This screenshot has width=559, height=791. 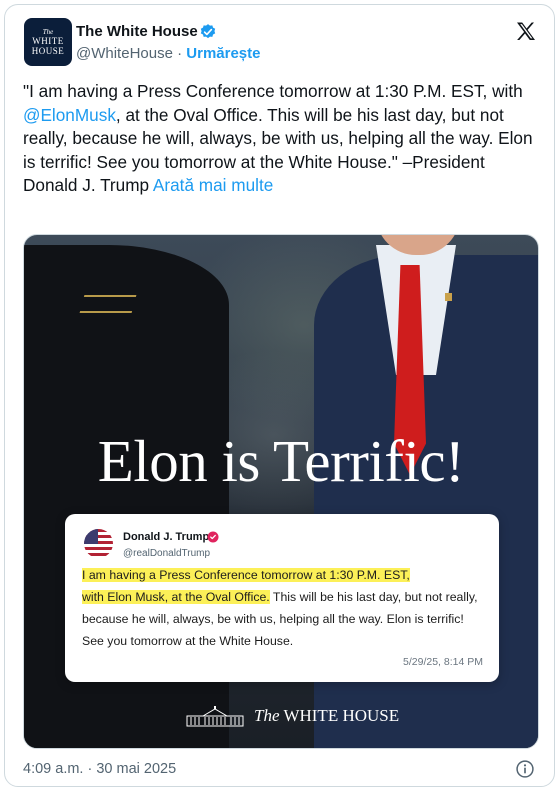 What do you see at coordinates (99, 769) in the screenshot?
I see `tweet-timestamp: 4:09 a.m. · 30 mai 2025` at bounding box center [99, 769].